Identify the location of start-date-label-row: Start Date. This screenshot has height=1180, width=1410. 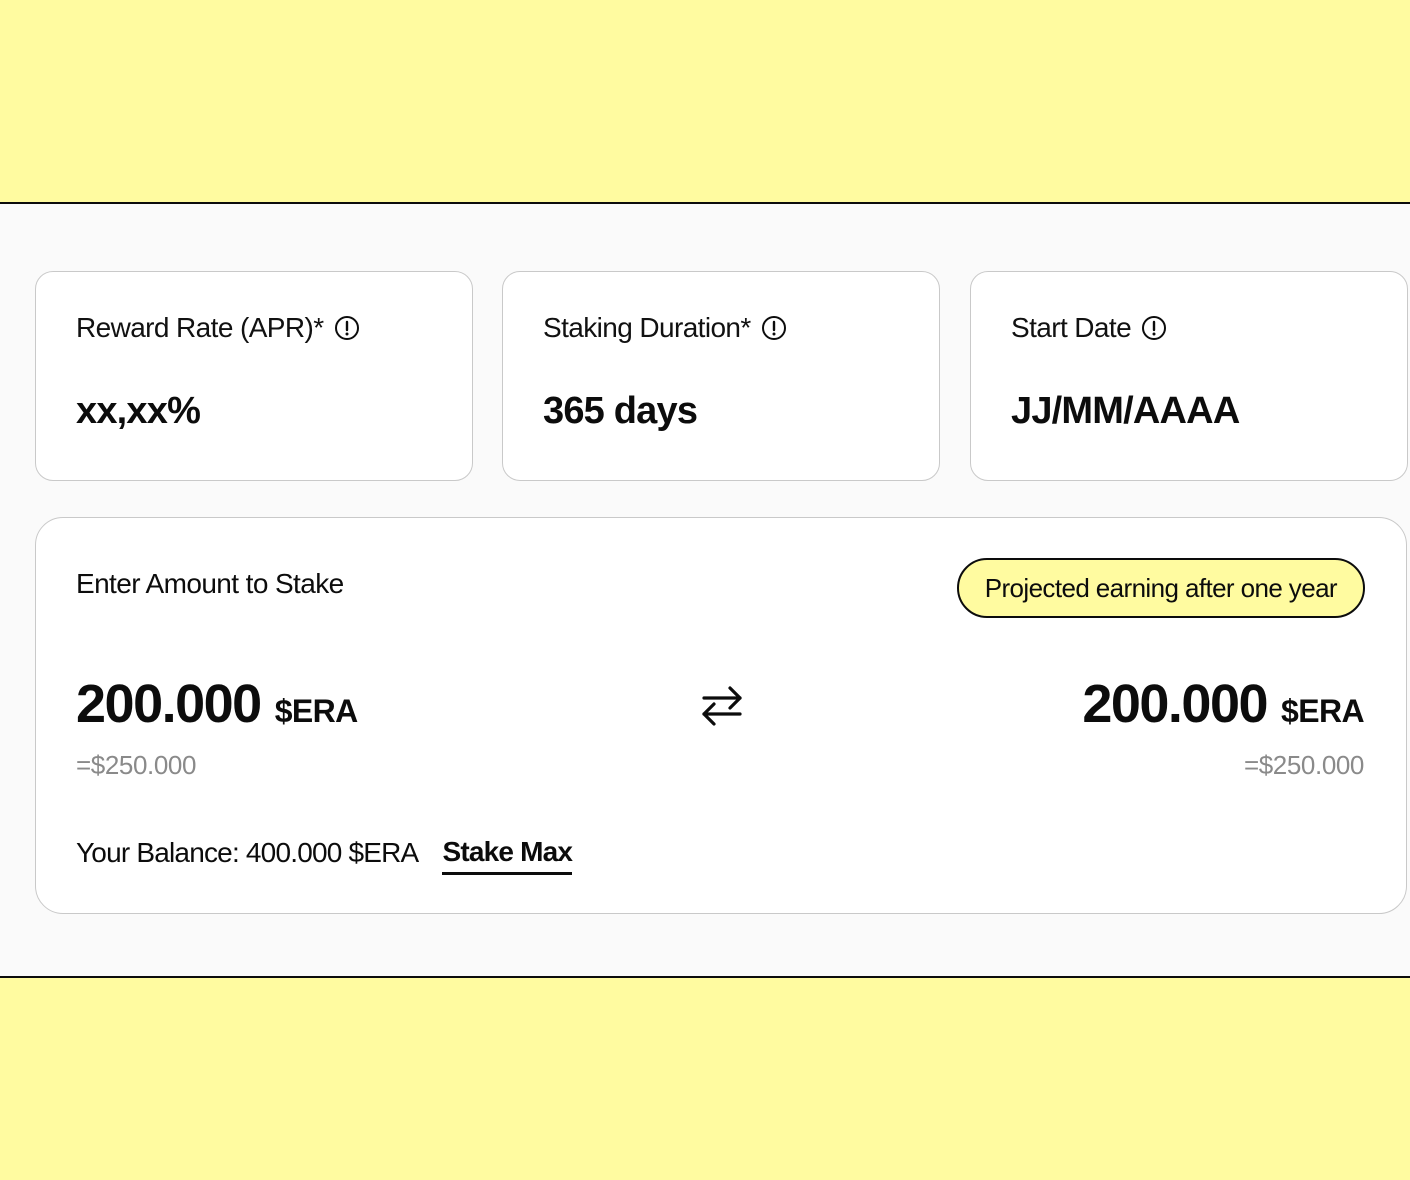
(1089, 328).